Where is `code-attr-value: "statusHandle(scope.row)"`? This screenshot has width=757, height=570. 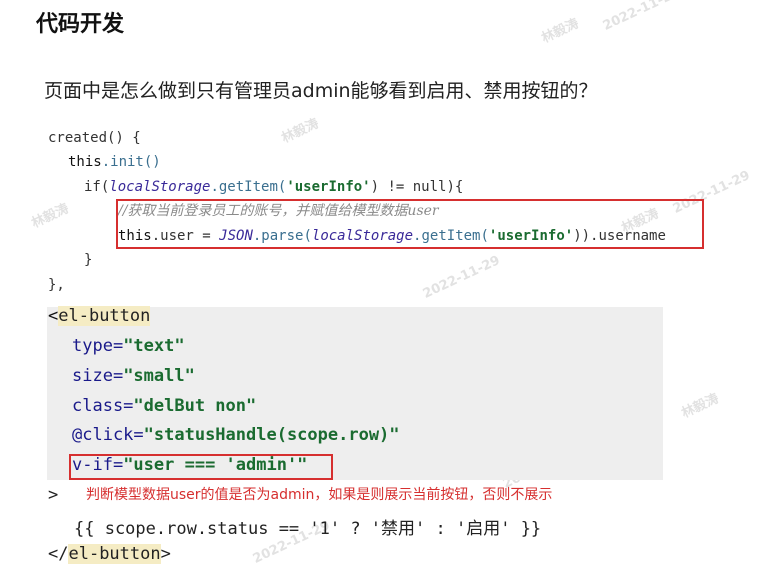 code-attr-value: "statusHandle(scope.row)" is located at coordinates (271, 435).